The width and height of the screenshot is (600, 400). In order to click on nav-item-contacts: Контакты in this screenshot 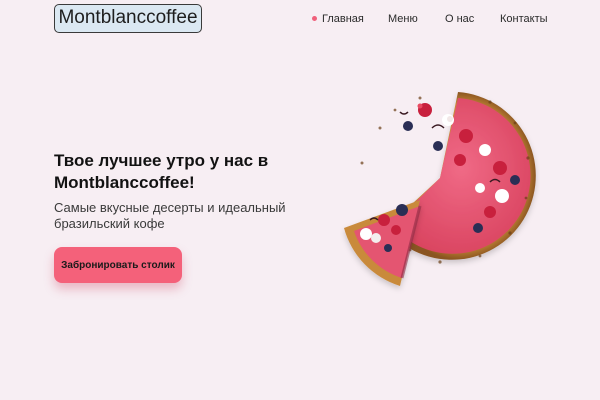, I will do `click(524, 19)`.